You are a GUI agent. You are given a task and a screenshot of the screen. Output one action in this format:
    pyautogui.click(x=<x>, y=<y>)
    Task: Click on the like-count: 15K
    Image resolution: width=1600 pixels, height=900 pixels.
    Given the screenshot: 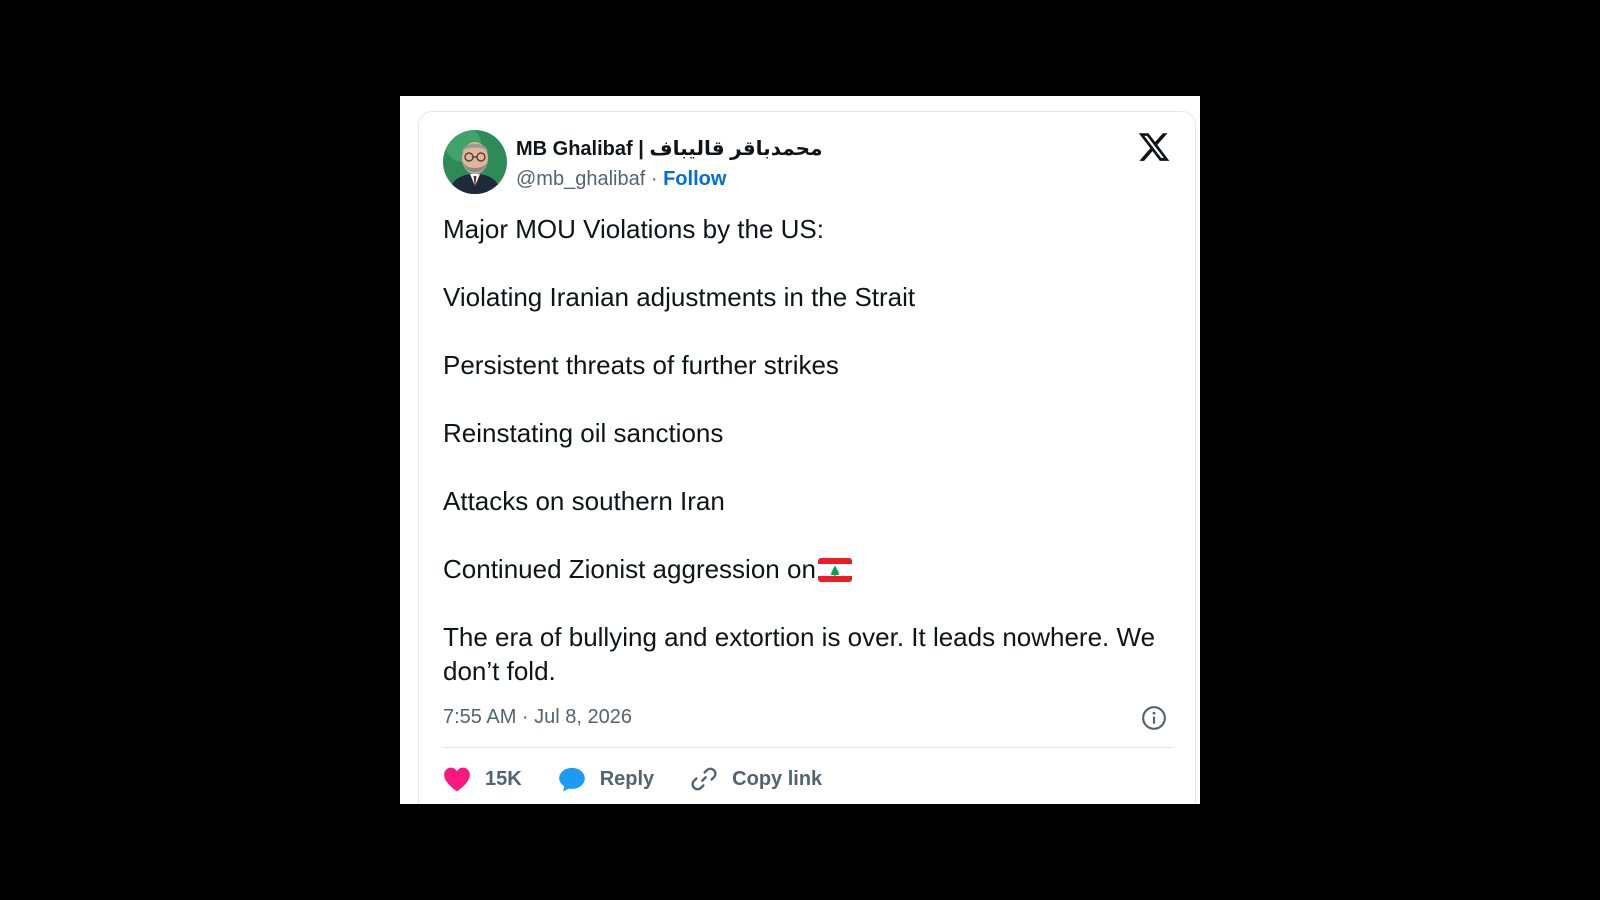 What is the action you would take?
    pyautogui.click(x=503, y=778)
    